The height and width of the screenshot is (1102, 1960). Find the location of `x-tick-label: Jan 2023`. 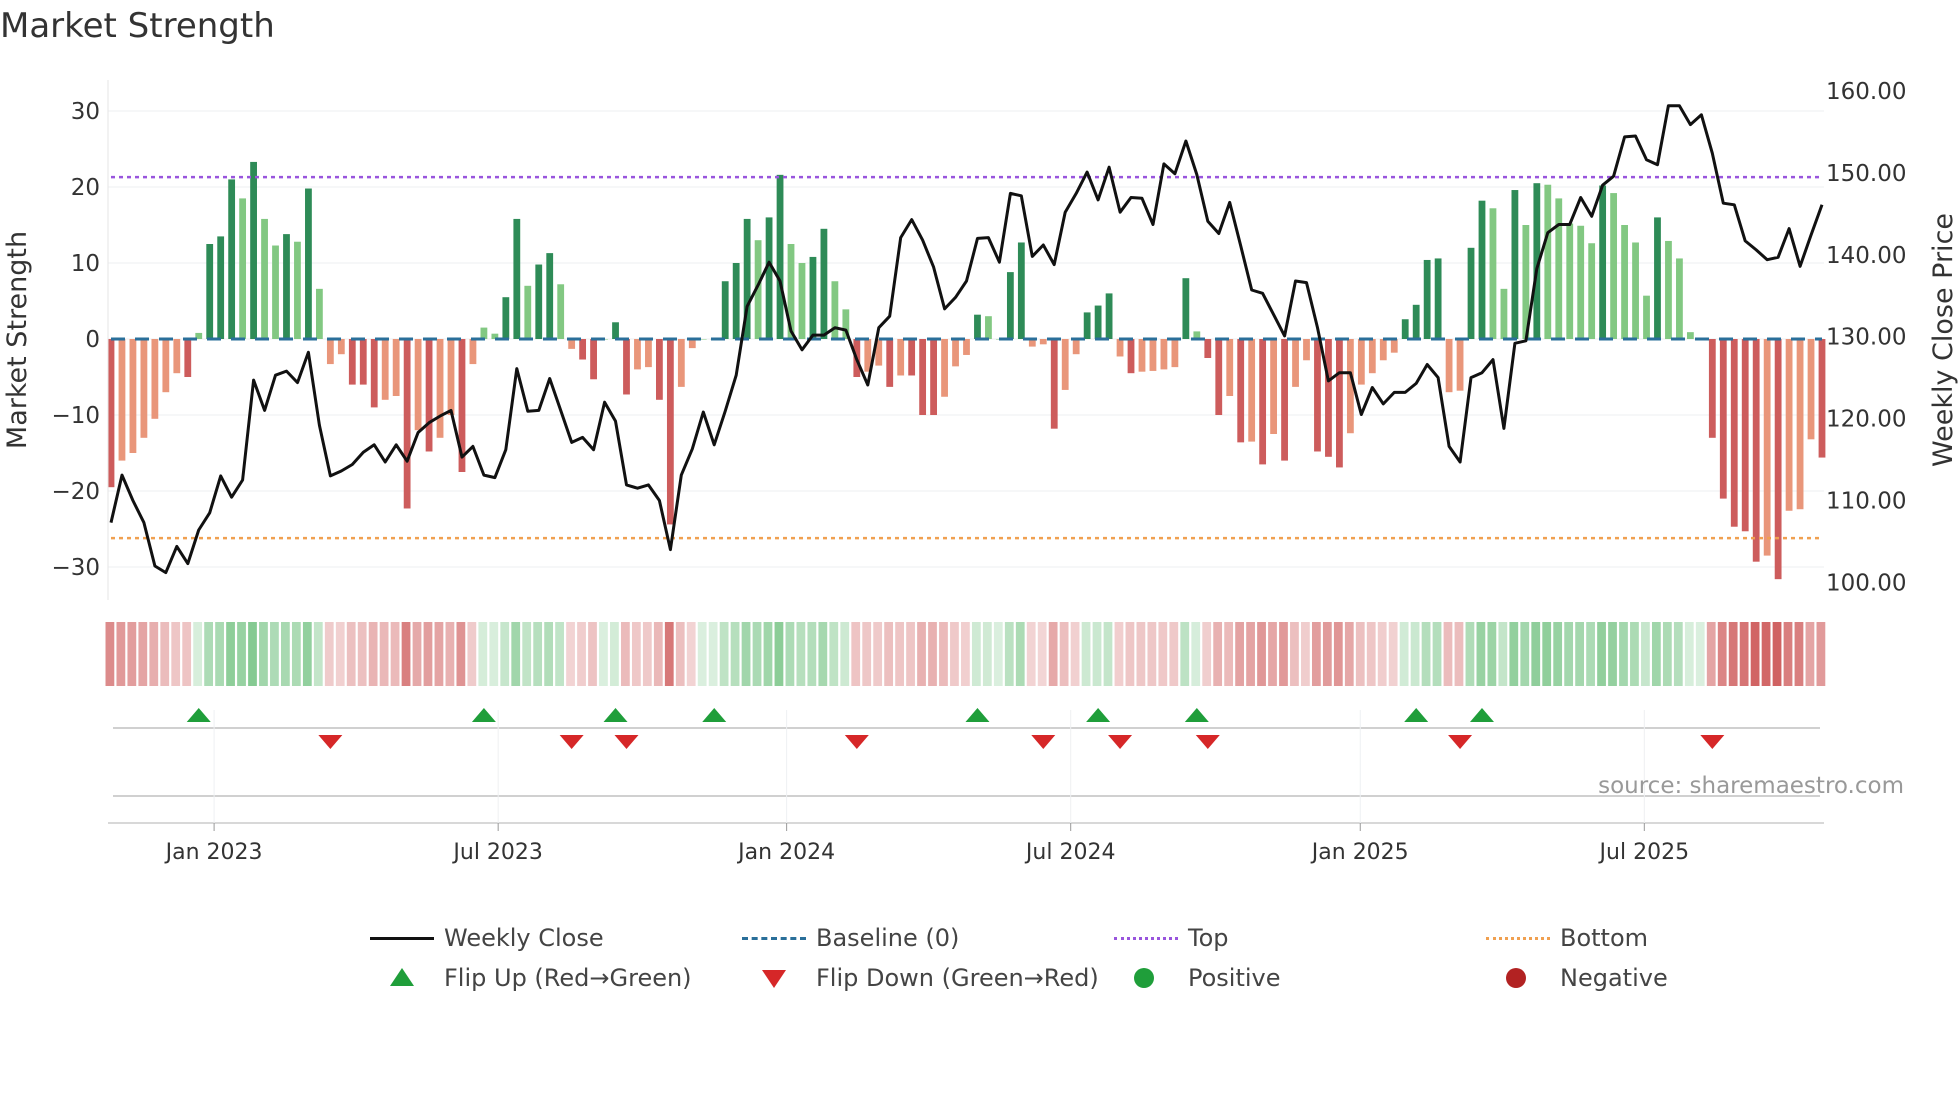

x-tick-label: Jan 2023 is located at coordinates (213, 852).